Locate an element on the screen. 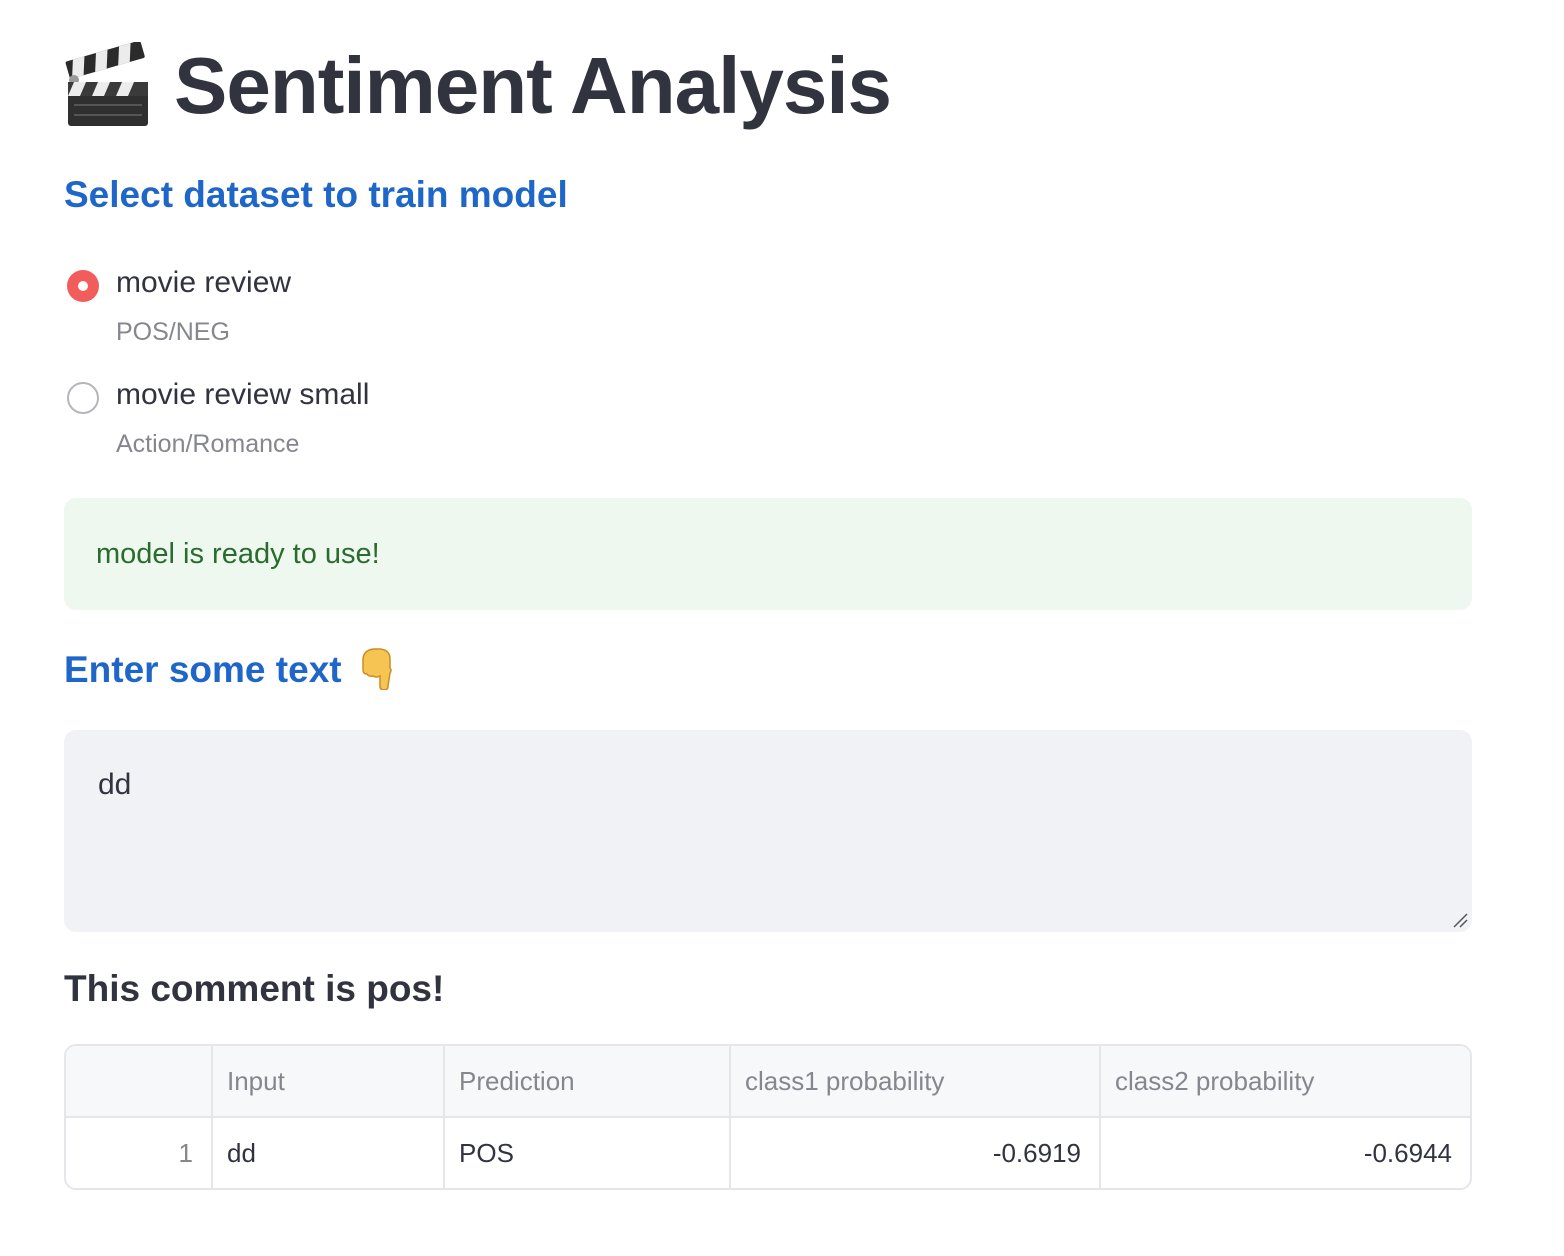 Image resolution: width=1564 pixels, height=1256 pixels. radio-label: movie review small is located at coordinates (242, 395).